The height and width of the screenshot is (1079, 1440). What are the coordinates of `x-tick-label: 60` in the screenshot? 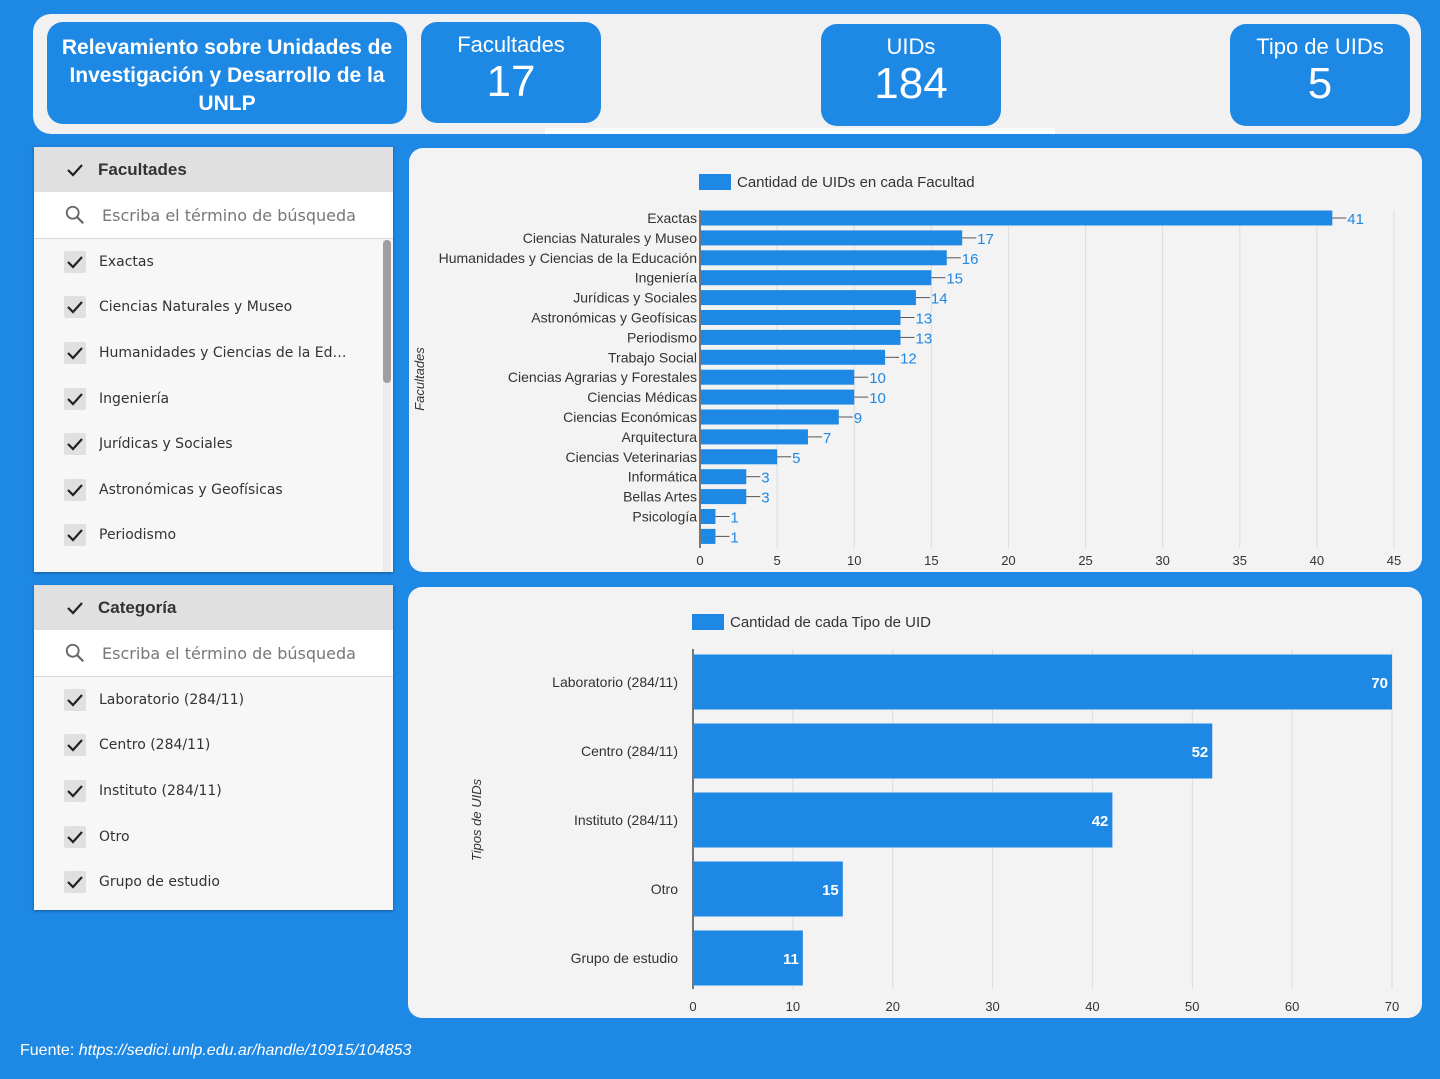 It's located at (1292, 1006).